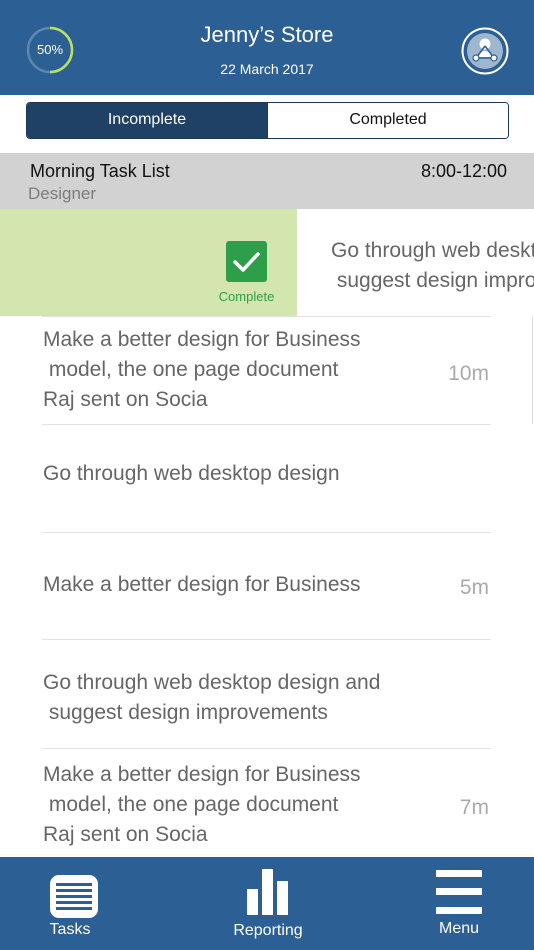  I want to click on task-duration: 5m, so click(474, 587).